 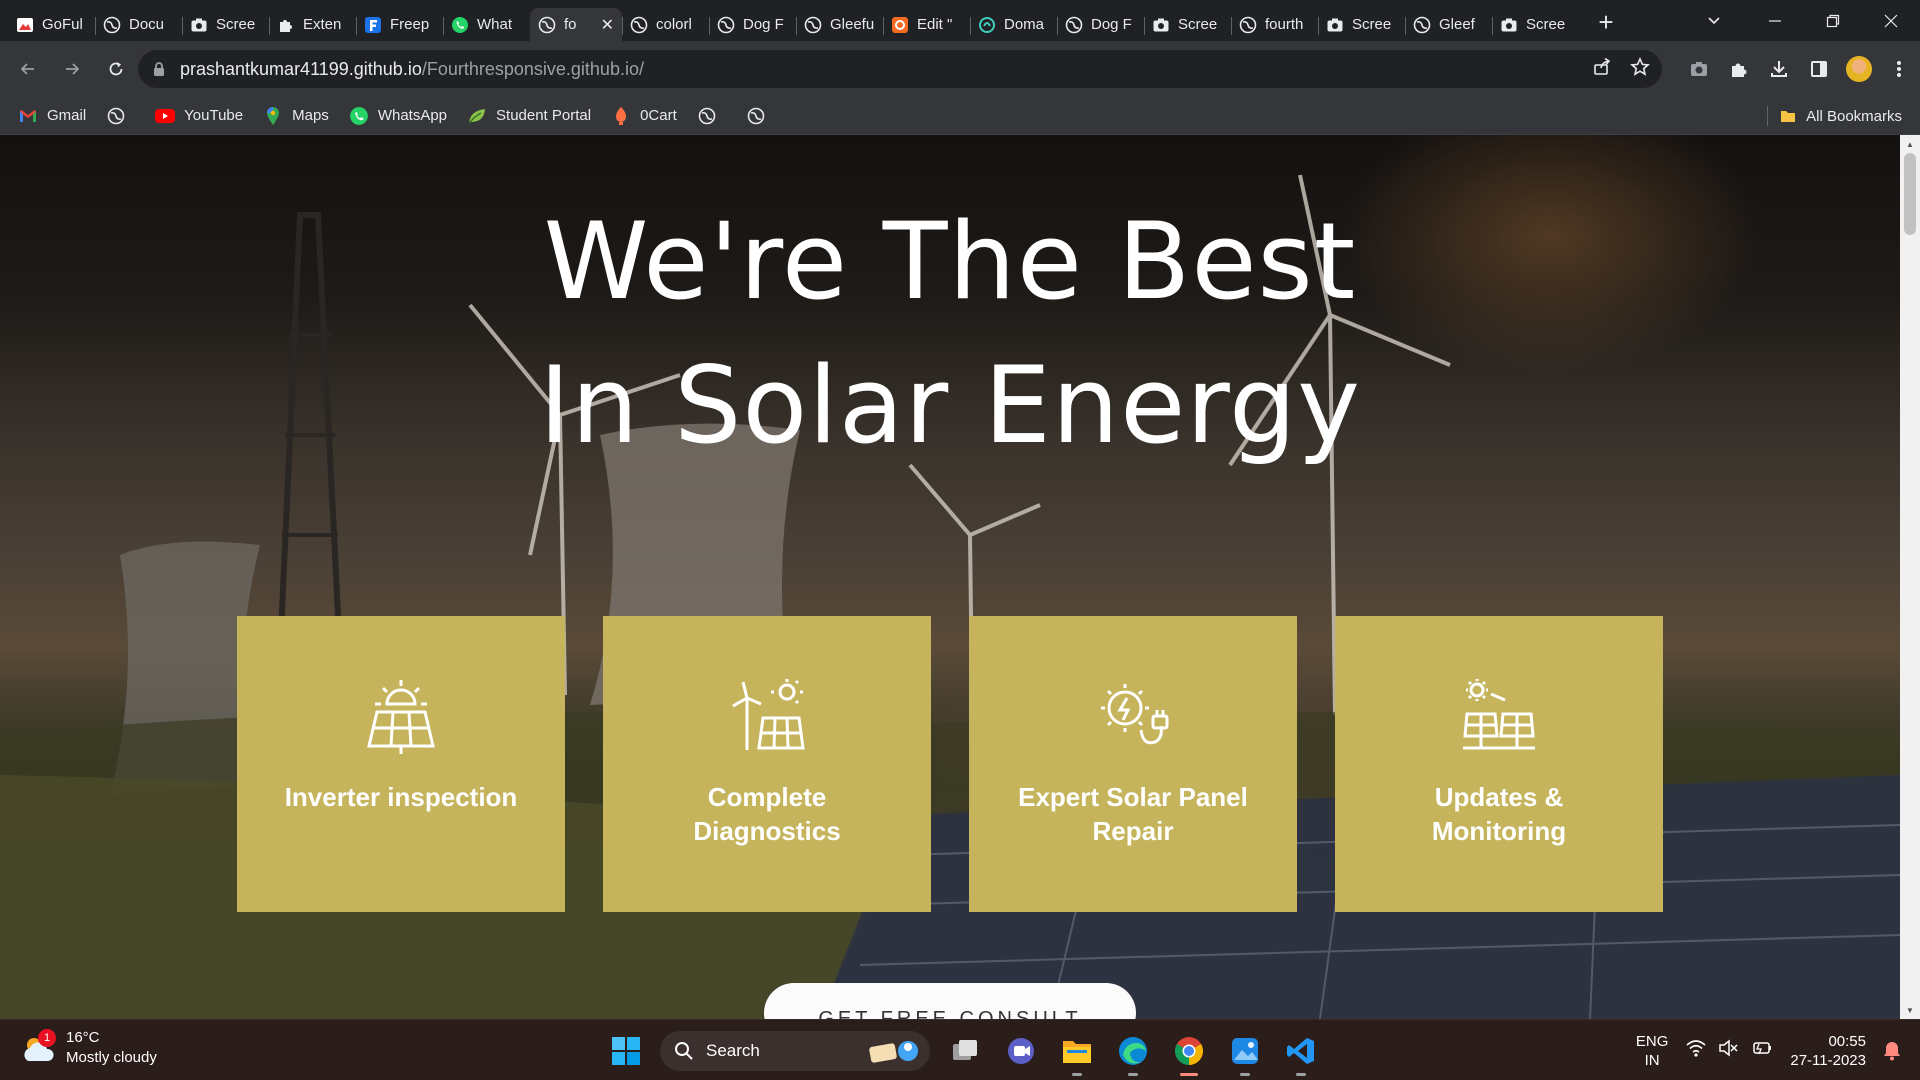 What do you see at coordinates (1301, 1053) in the screenshot?
I see `vscode-icon` at bounding box center [1301, 1053].